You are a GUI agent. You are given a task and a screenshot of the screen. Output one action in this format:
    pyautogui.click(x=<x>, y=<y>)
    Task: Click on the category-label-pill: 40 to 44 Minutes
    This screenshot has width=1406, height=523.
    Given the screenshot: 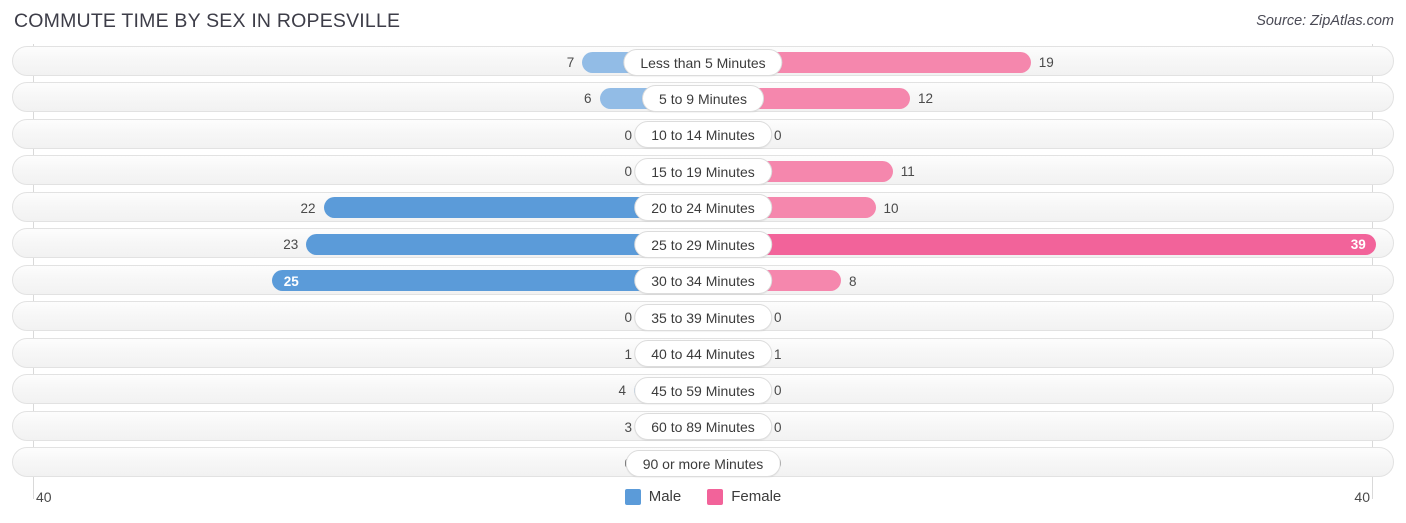 What is the action you would take?
    pyautogui.click(x=703, y=354)
    